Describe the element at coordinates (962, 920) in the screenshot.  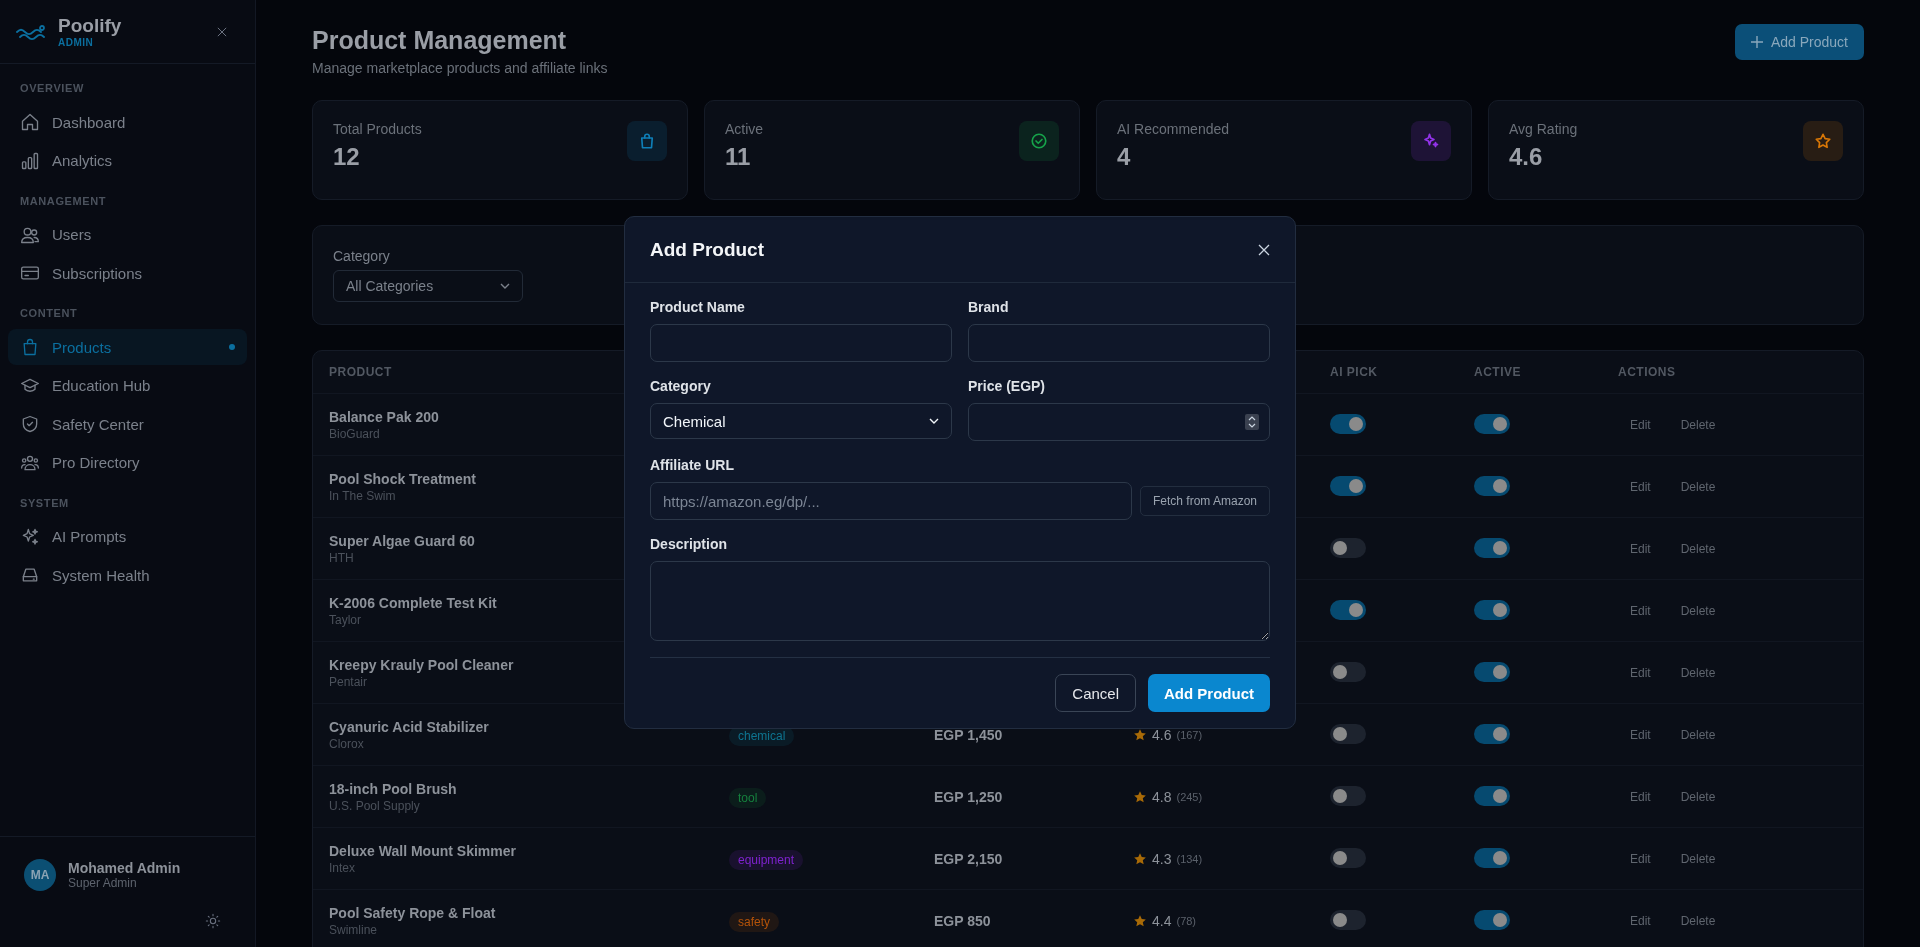
I see `price-cell: EGP 850` at that location.